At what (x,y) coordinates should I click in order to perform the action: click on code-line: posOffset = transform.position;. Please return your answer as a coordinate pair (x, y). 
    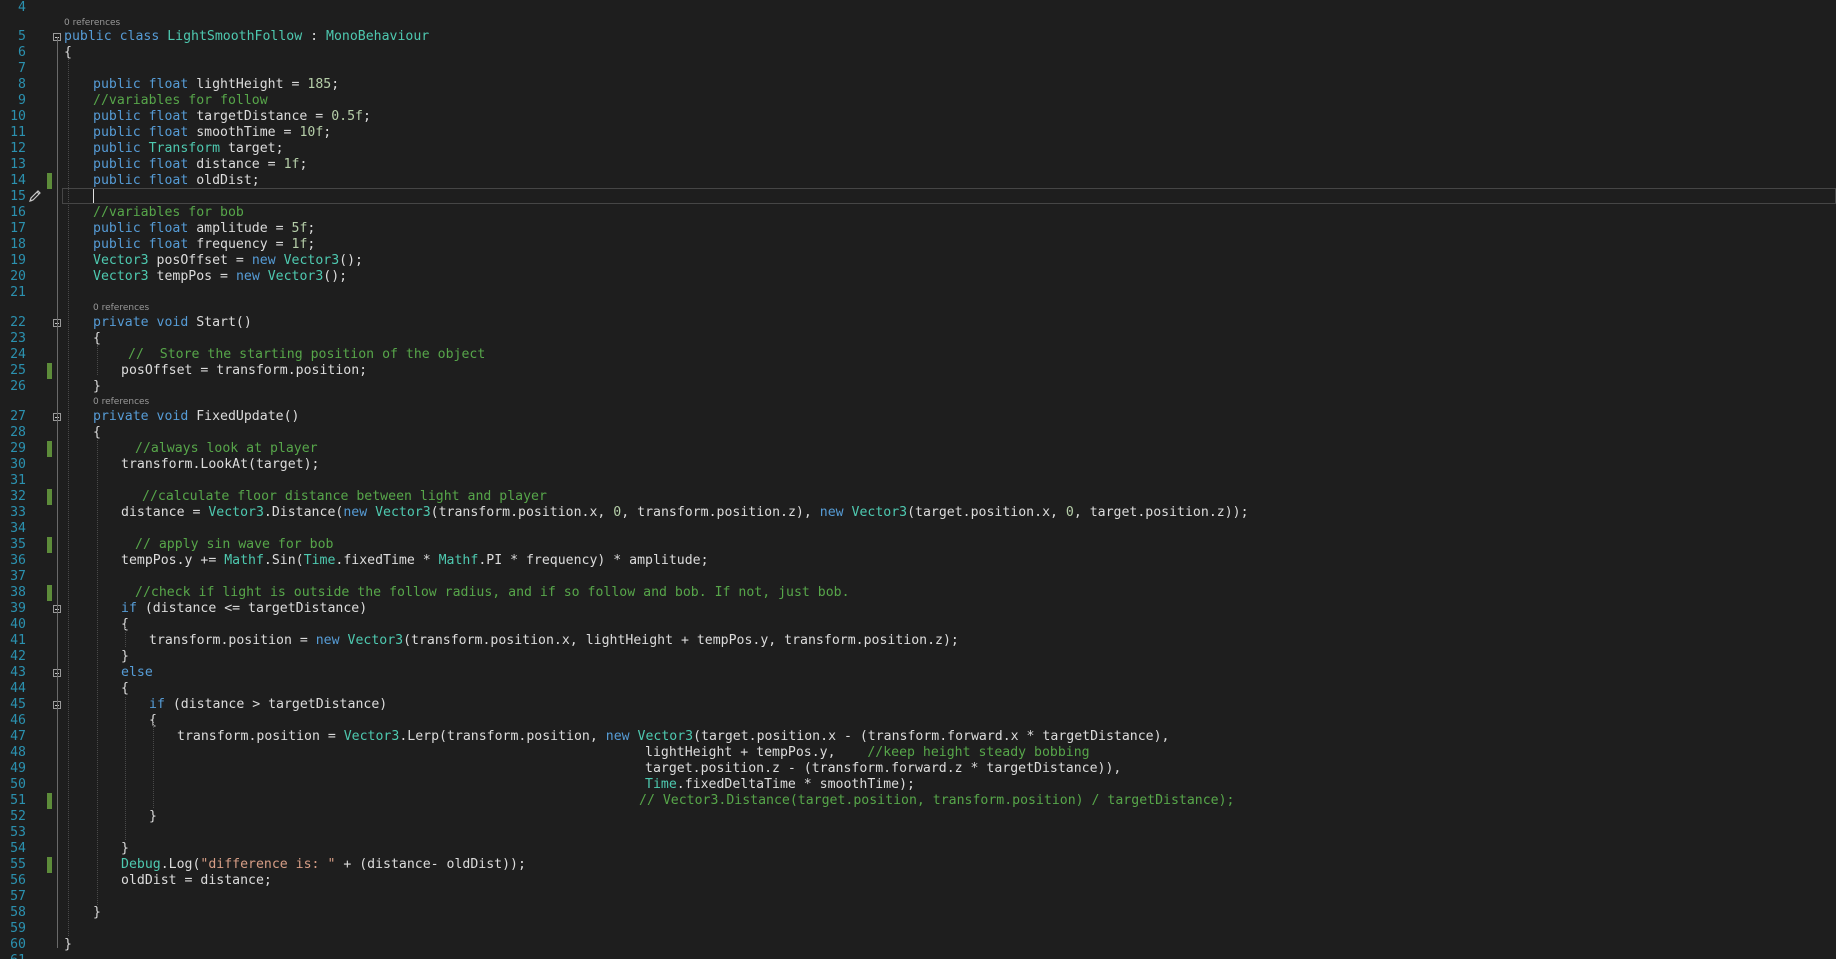
    Looking at the image, I should click on (244, 371).